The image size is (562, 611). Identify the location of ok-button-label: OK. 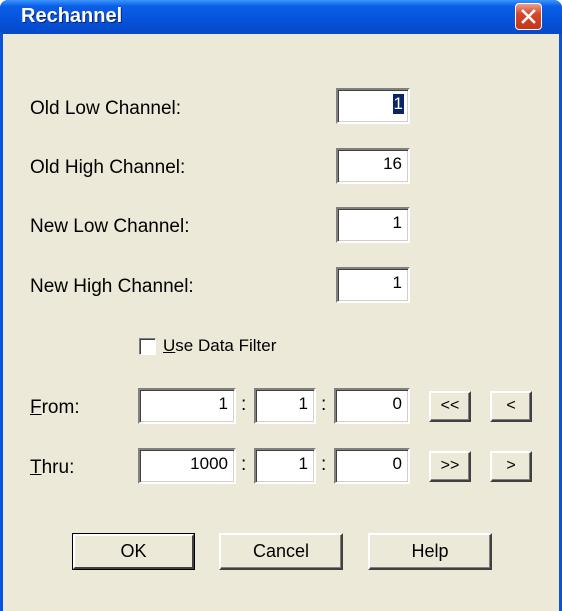
(133, 551).